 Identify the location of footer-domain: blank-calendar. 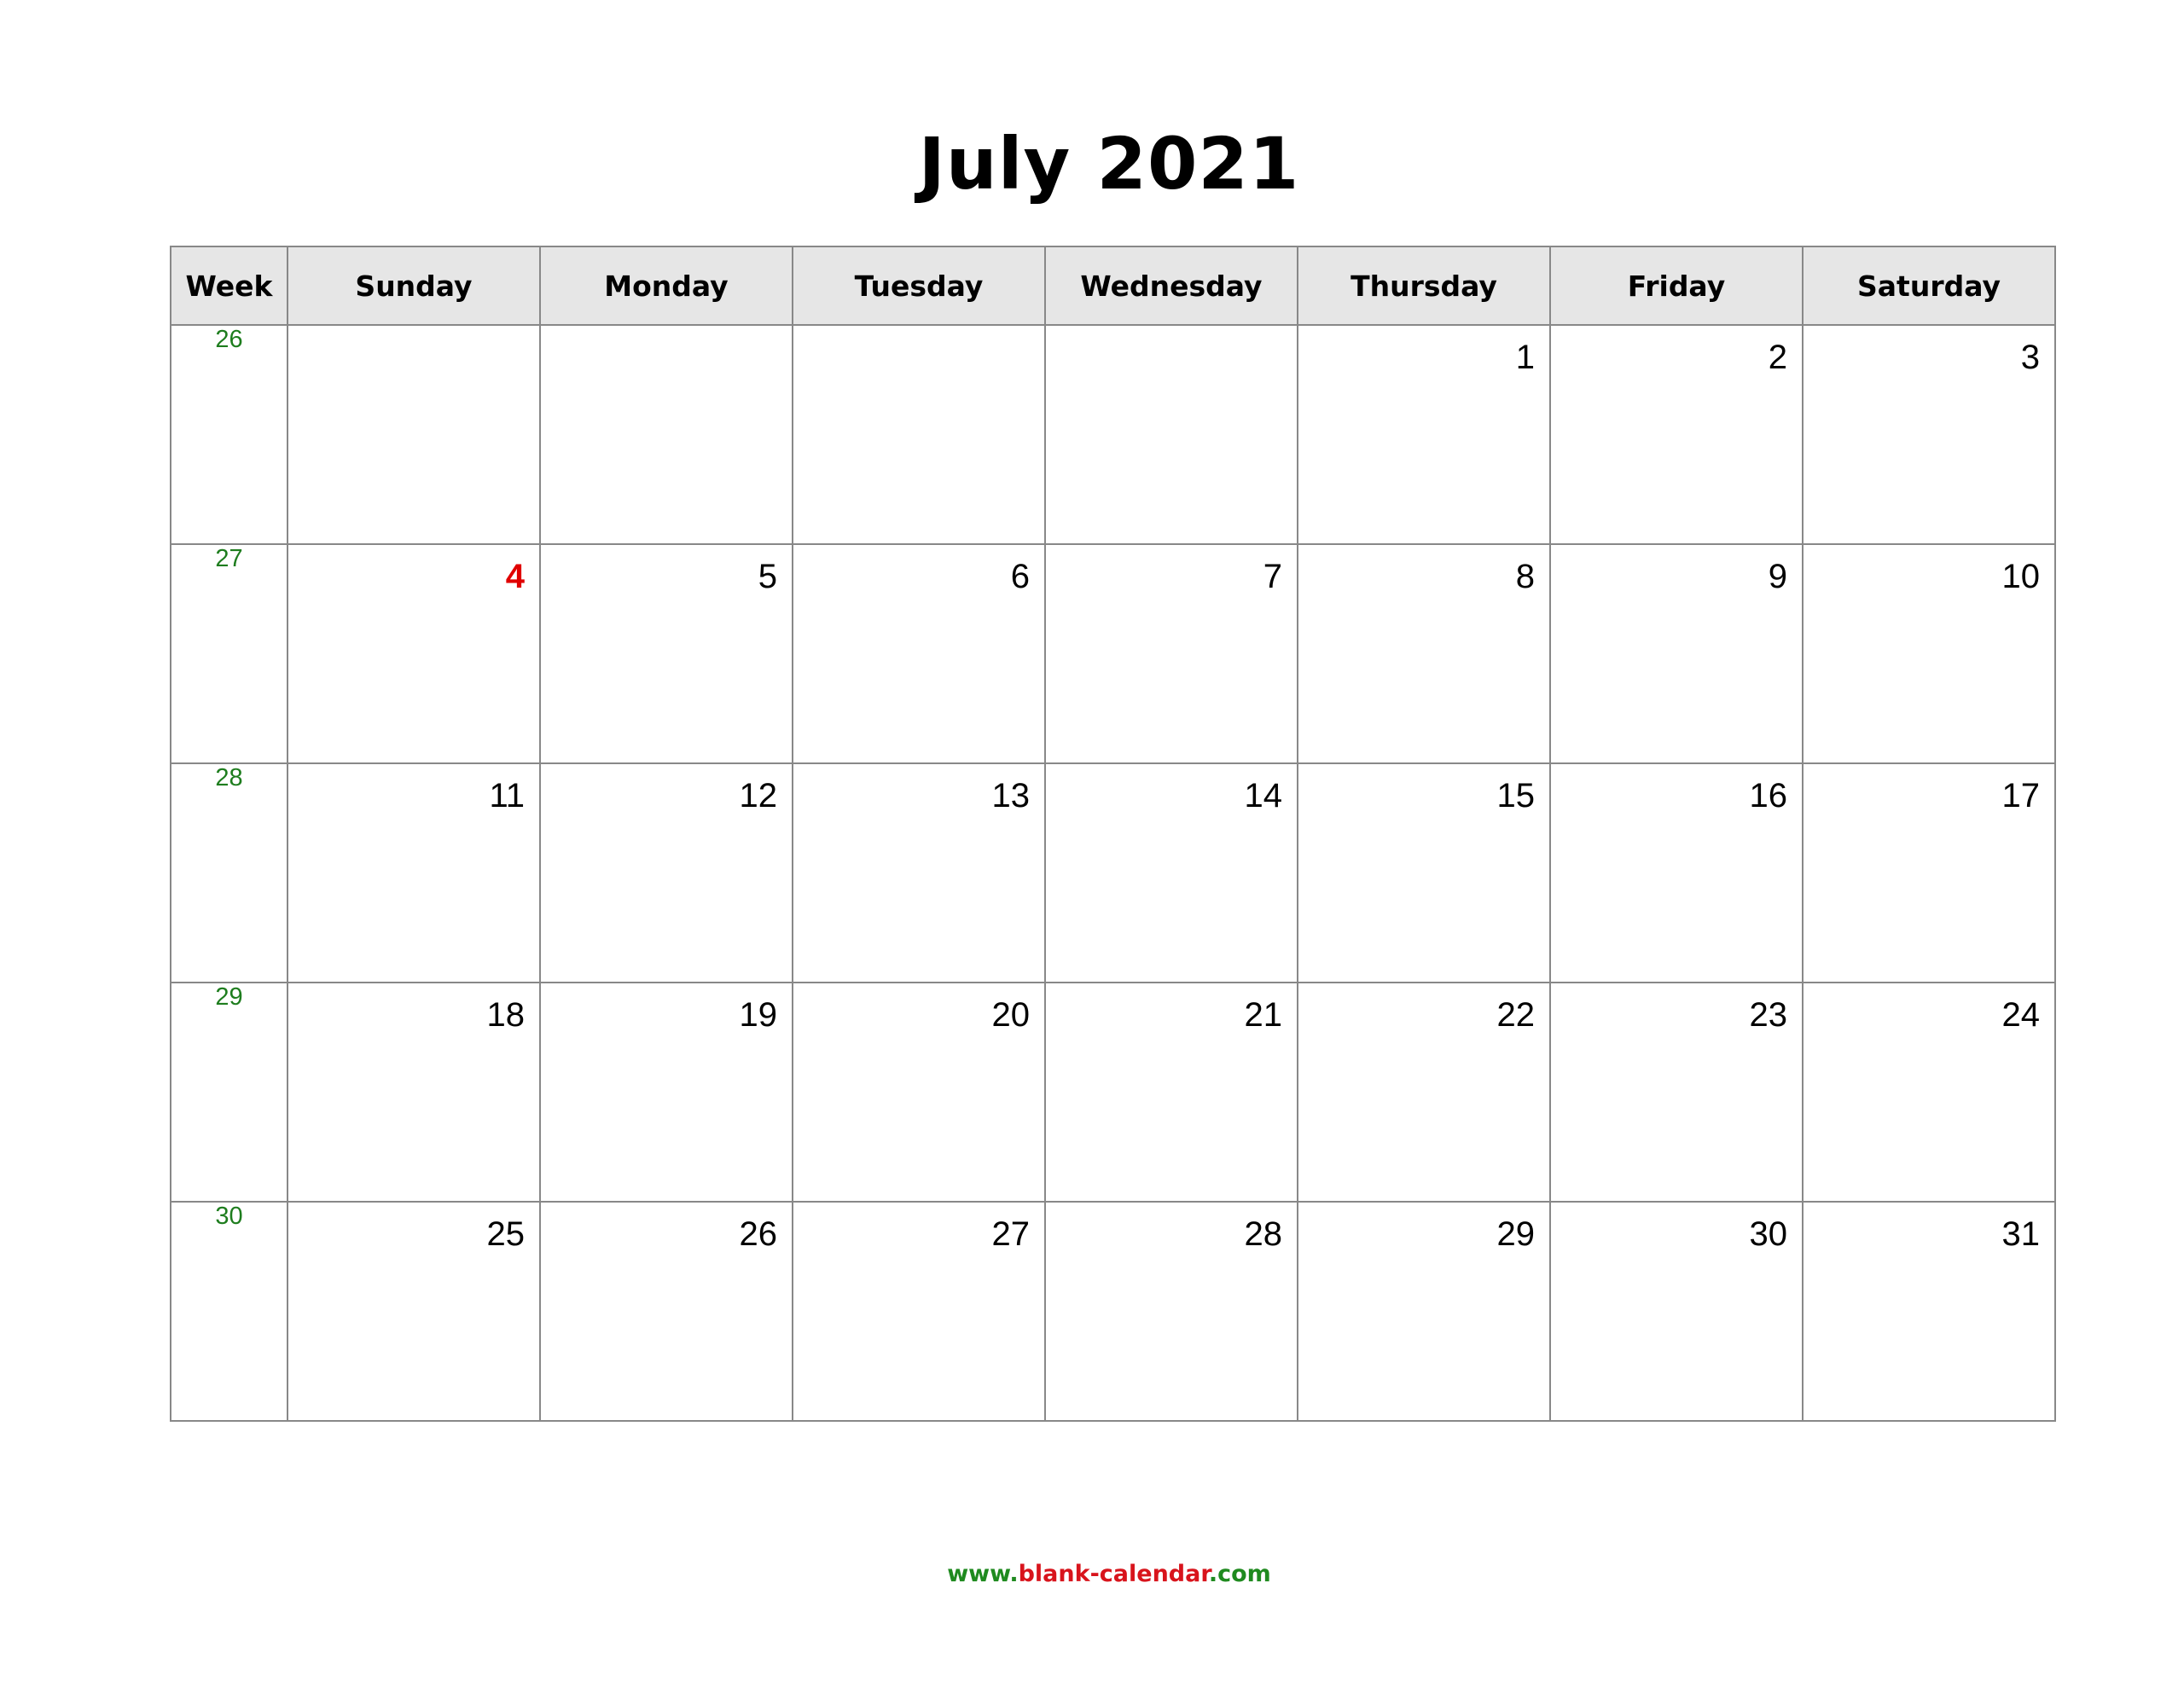
(1113, 1574).